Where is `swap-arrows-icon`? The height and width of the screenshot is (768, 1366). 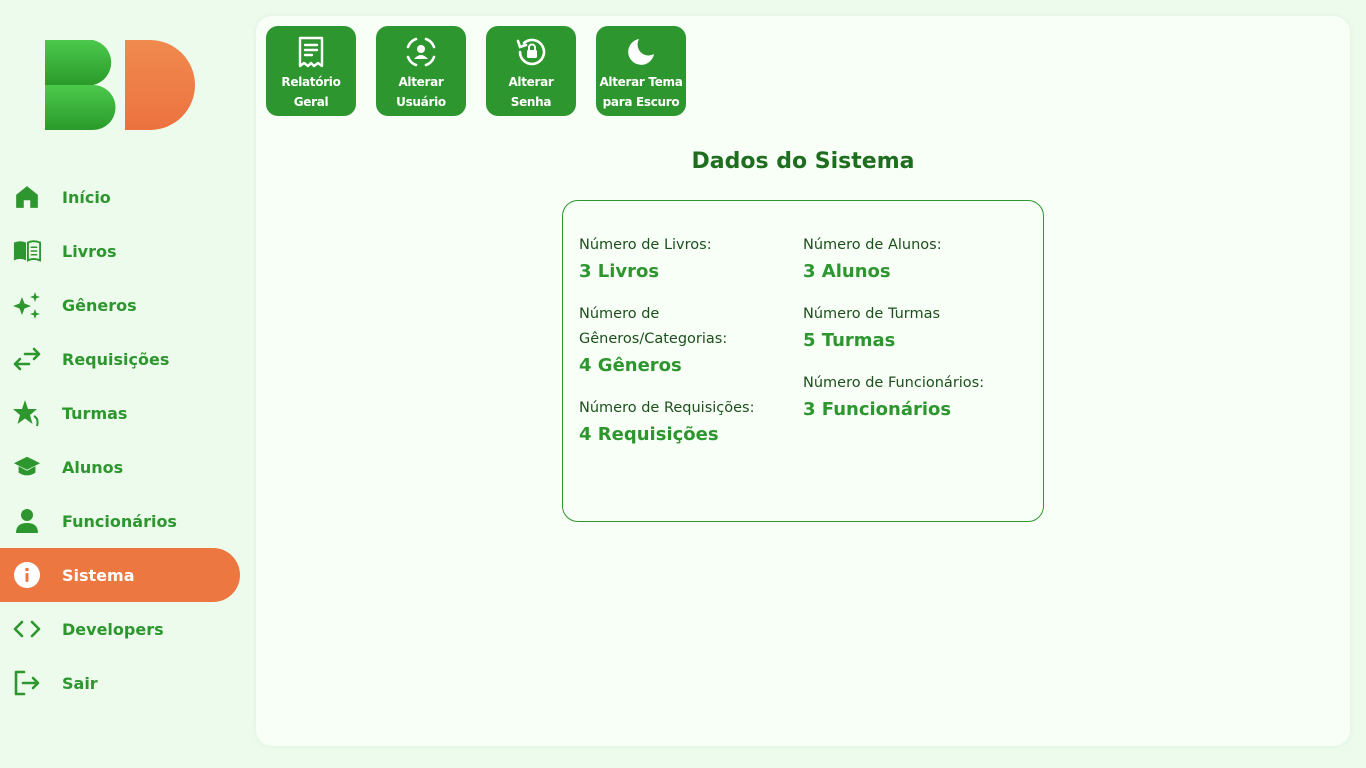 swap-arrows-icon is located at coordinates (27, 359).